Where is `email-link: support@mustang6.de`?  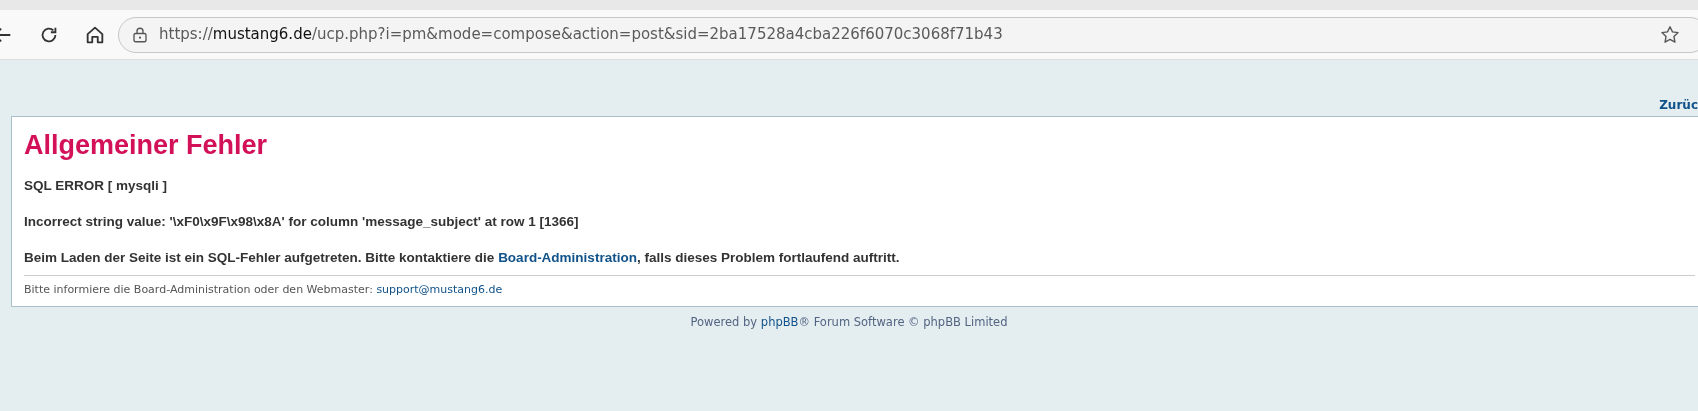 email-link: support@mustang6.de is located at coordinates (439, 289).